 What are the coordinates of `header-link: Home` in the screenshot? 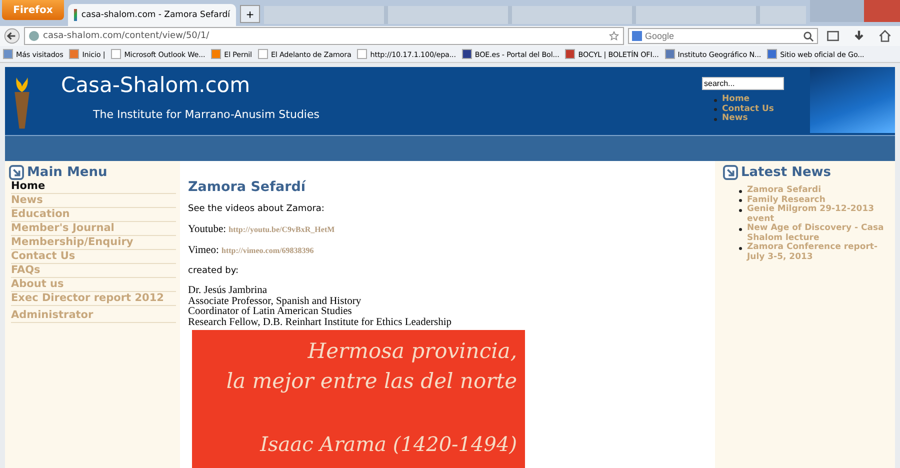 It's located at (736, 99).